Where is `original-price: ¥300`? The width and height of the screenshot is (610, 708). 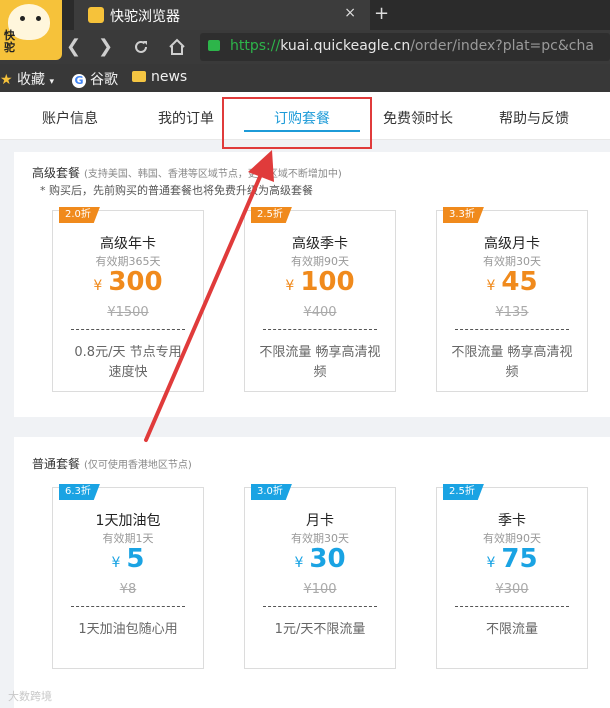
original-price: ¥300 is located at coordinates (512, 589).